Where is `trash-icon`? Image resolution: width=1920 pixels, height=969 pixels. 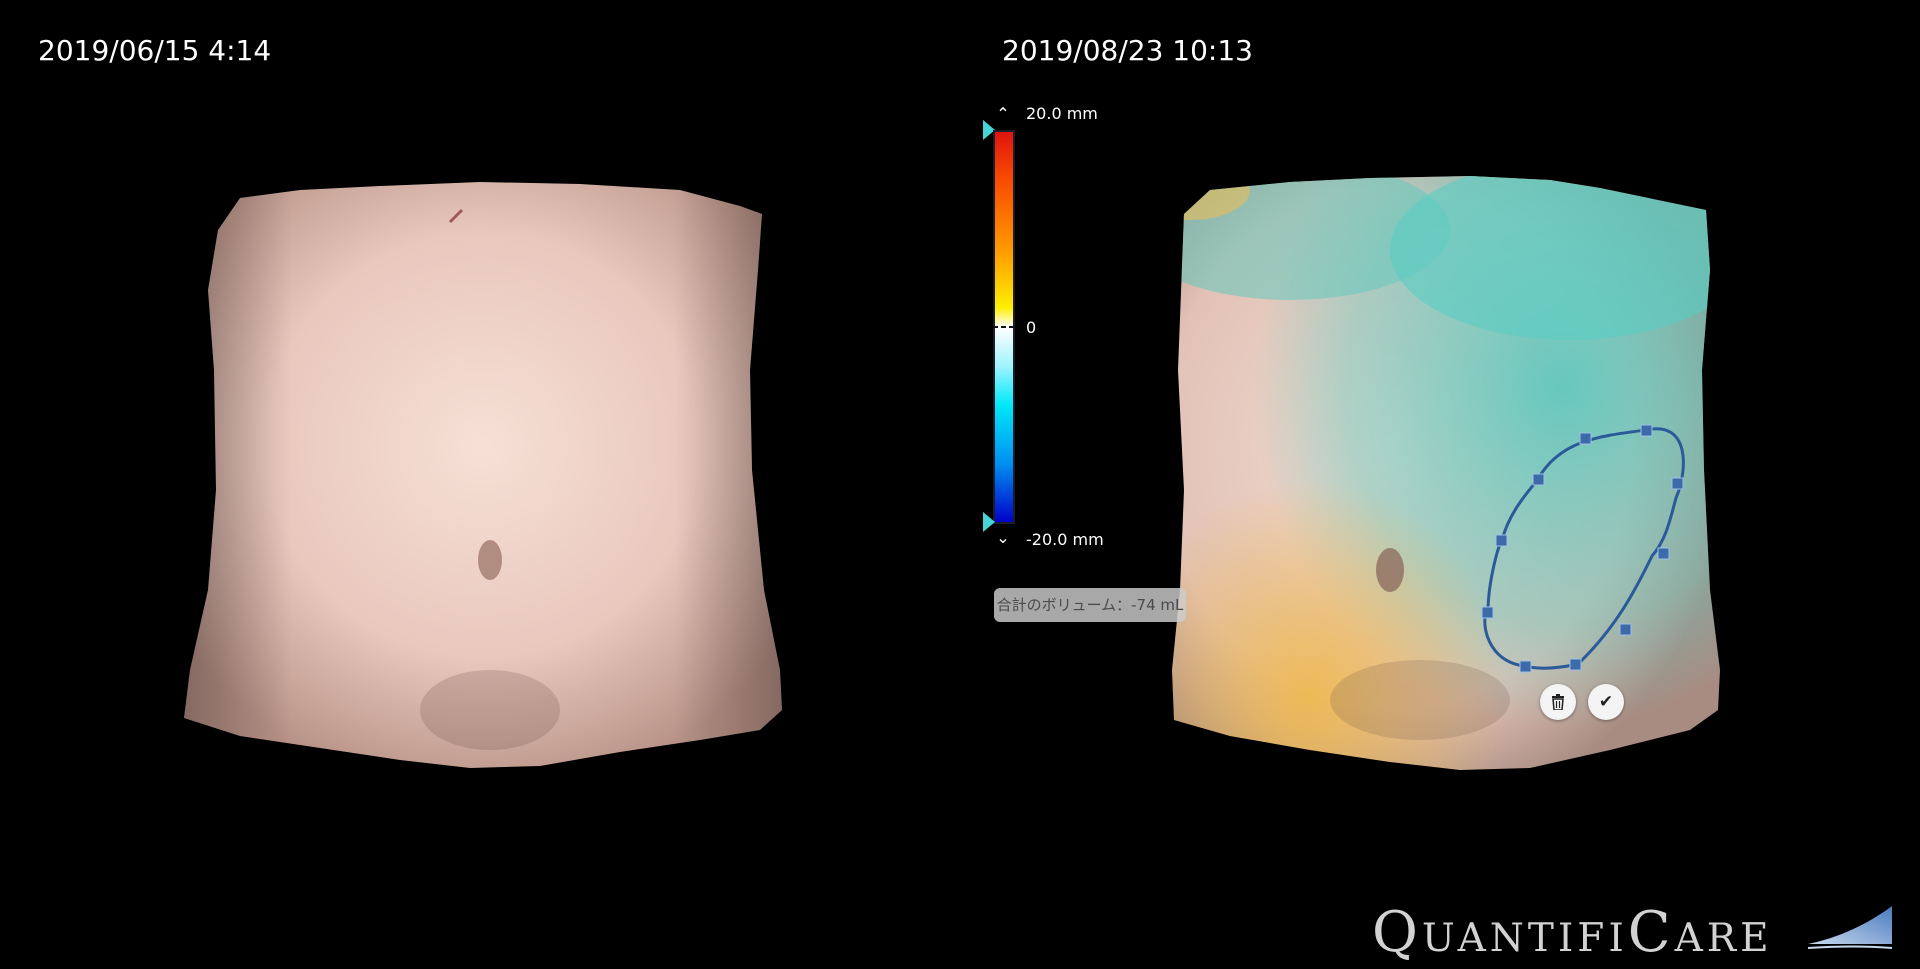
trash-icon is located at coordinates (1558, 702).